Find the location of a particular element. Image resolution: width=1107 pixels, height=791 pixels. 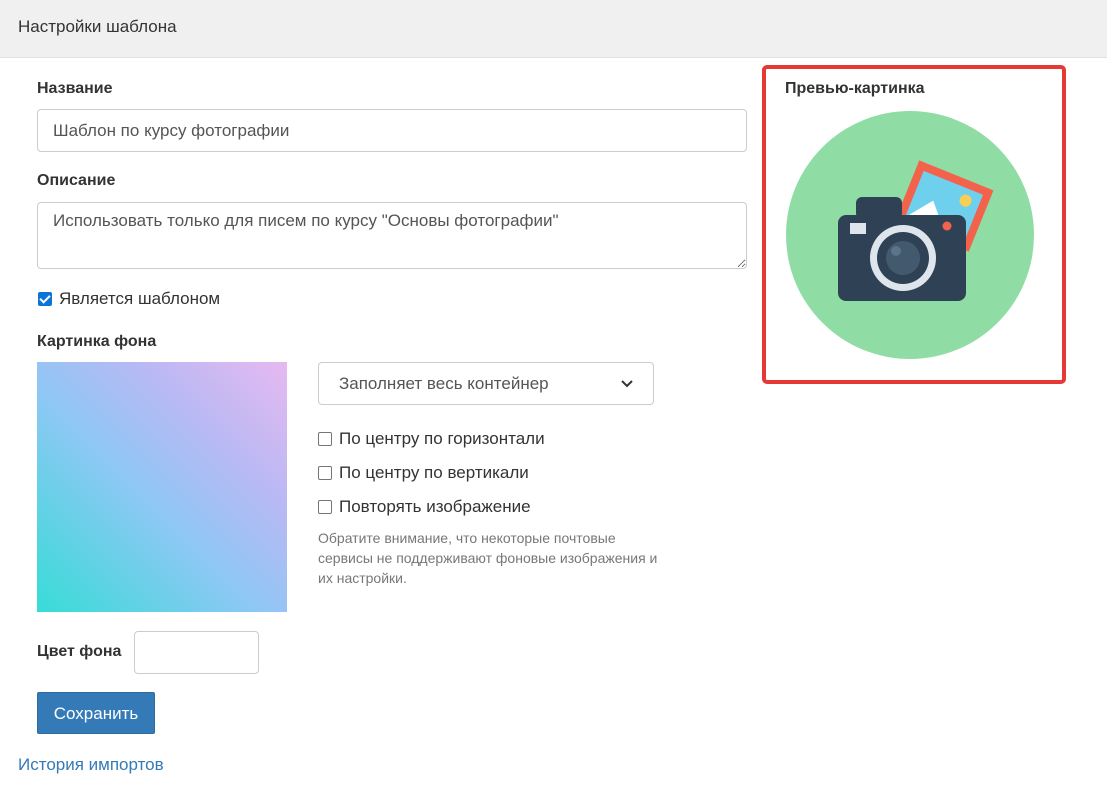

panel-header: Настройки шаблона is located at coordinates (553, 29).